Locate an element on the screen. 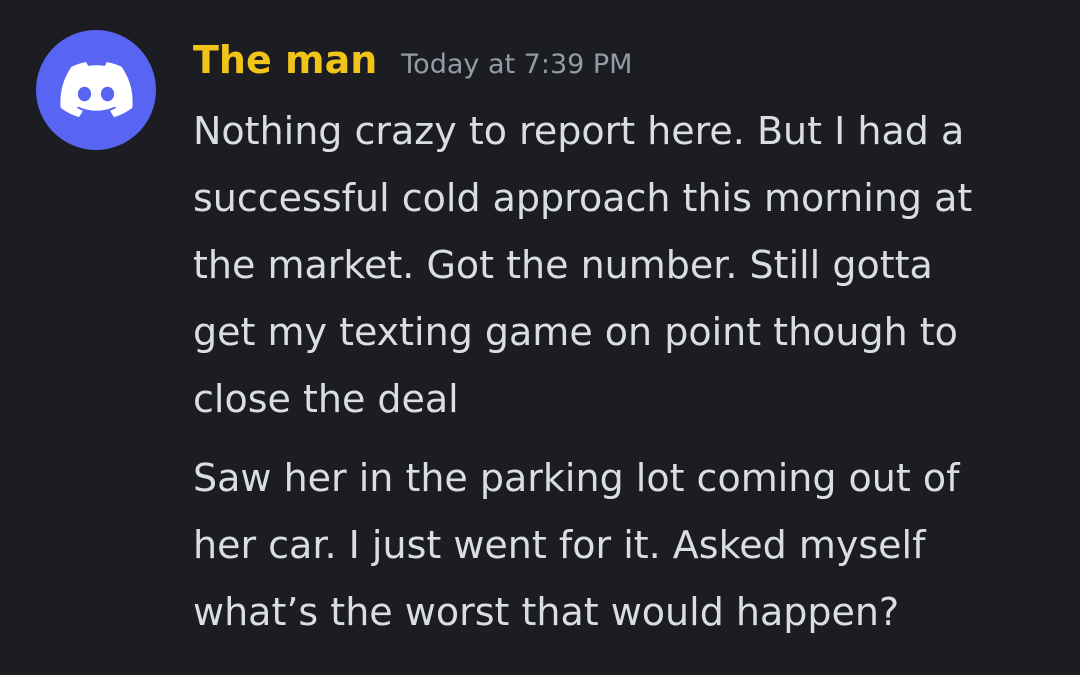  avatar is located at coordinates (96, 90).